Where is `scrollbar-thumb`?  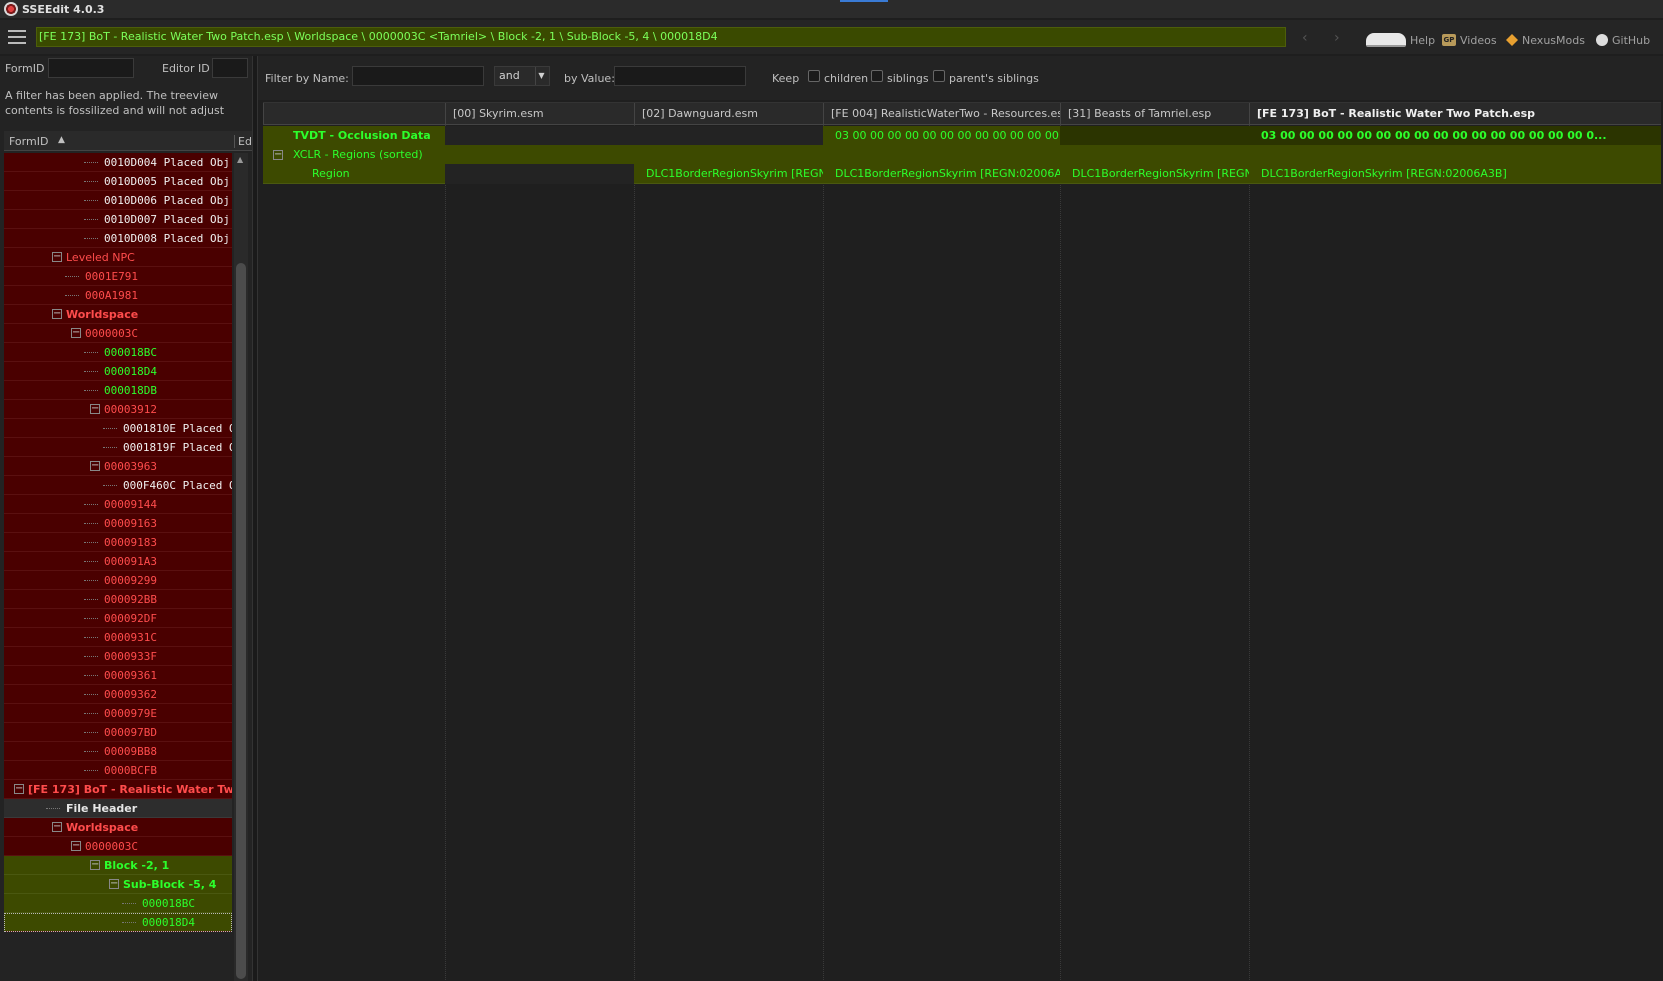 scrollbar-thumb is located at coordinates (241, 621).